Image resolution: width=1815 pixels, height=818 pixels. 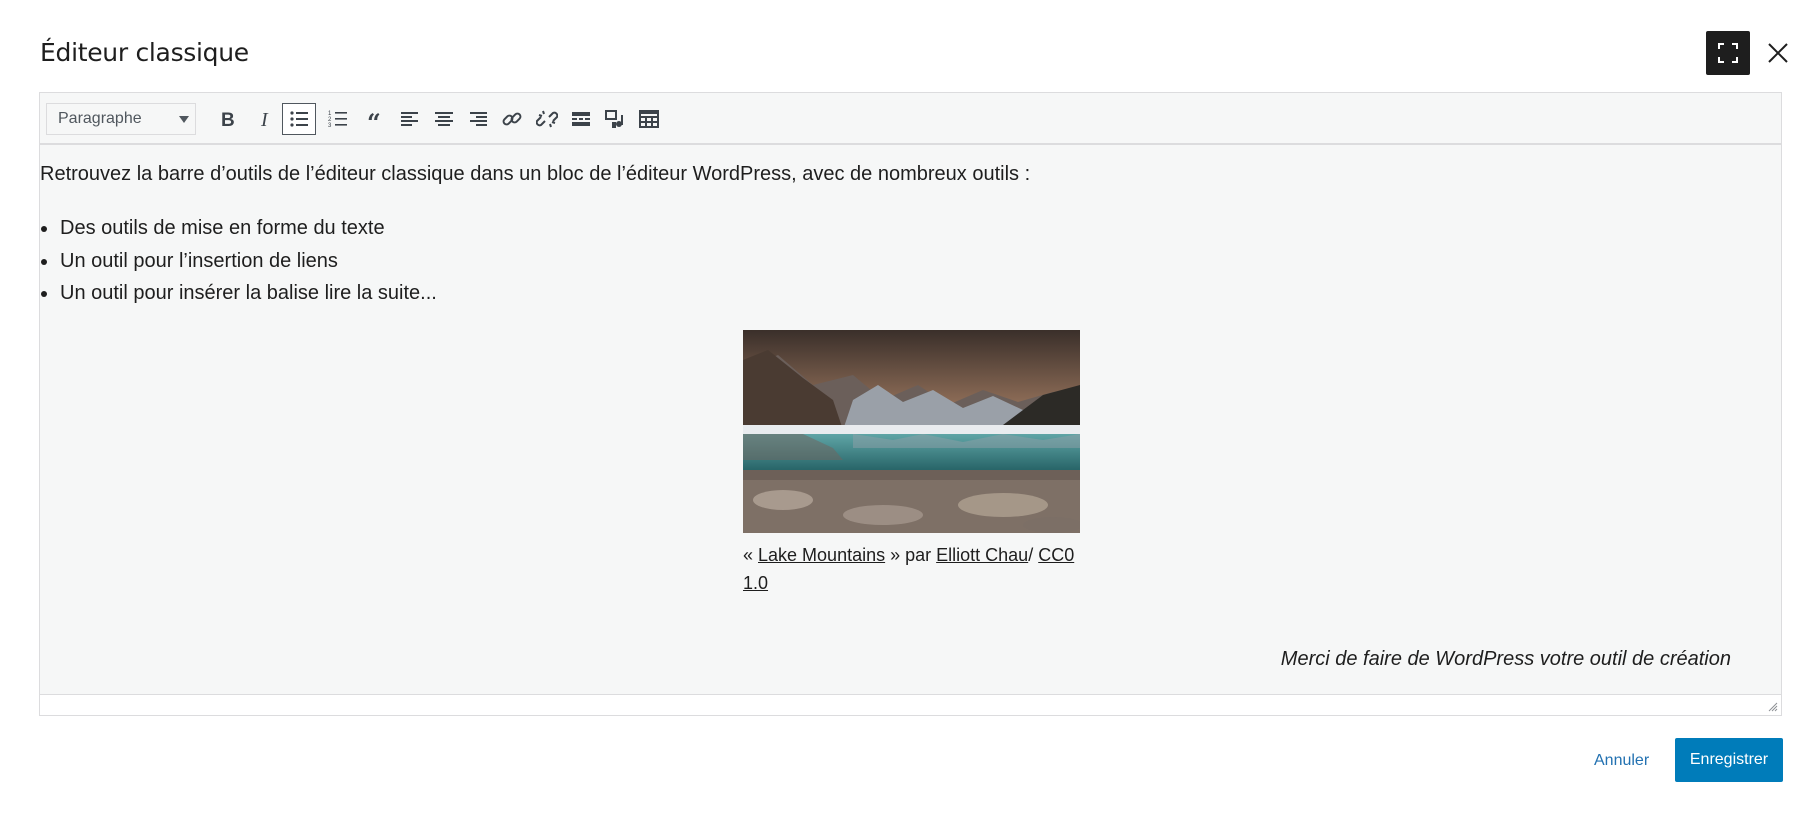 I want to click on italic-icon: I, so click(x=264, y=119).